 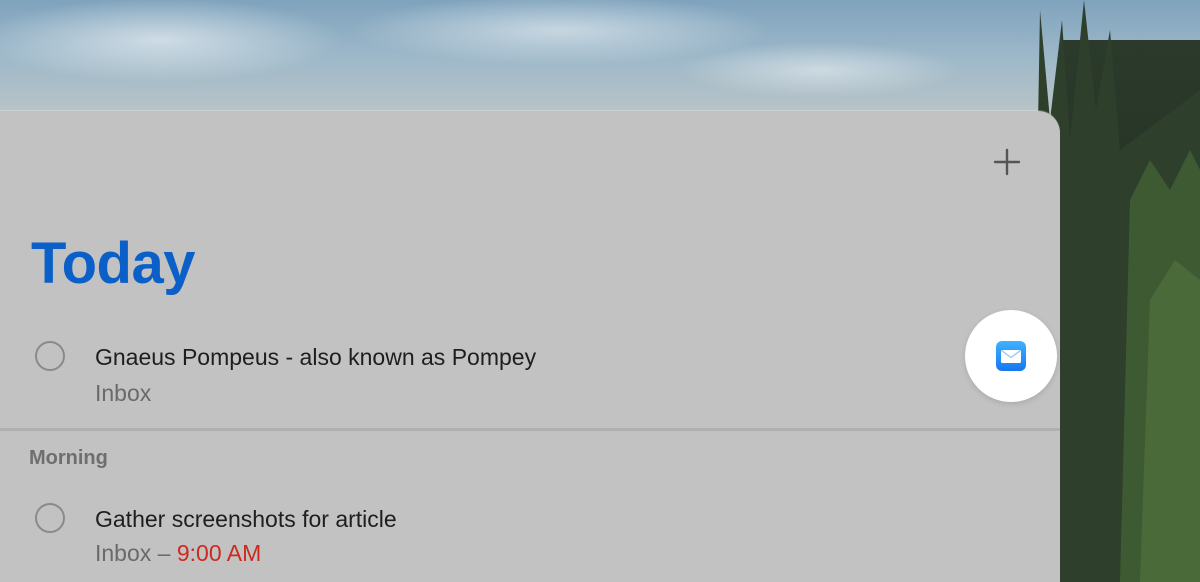 I want to click on mail-icon, so click(x=1011, y=356).